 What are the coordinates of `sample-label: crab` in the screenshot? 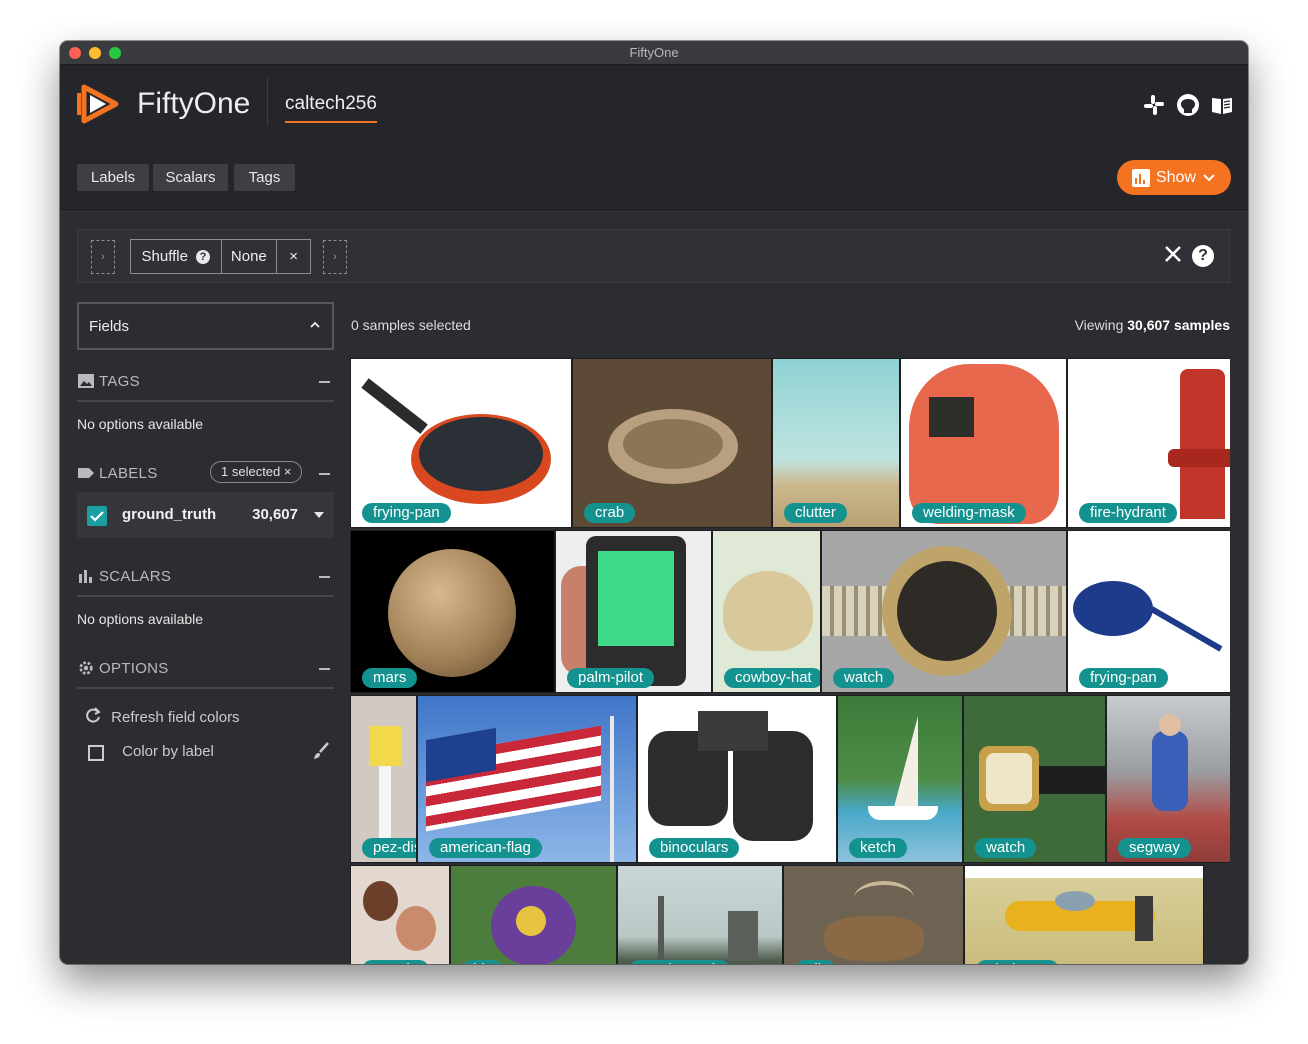 It's located at (610, 513).